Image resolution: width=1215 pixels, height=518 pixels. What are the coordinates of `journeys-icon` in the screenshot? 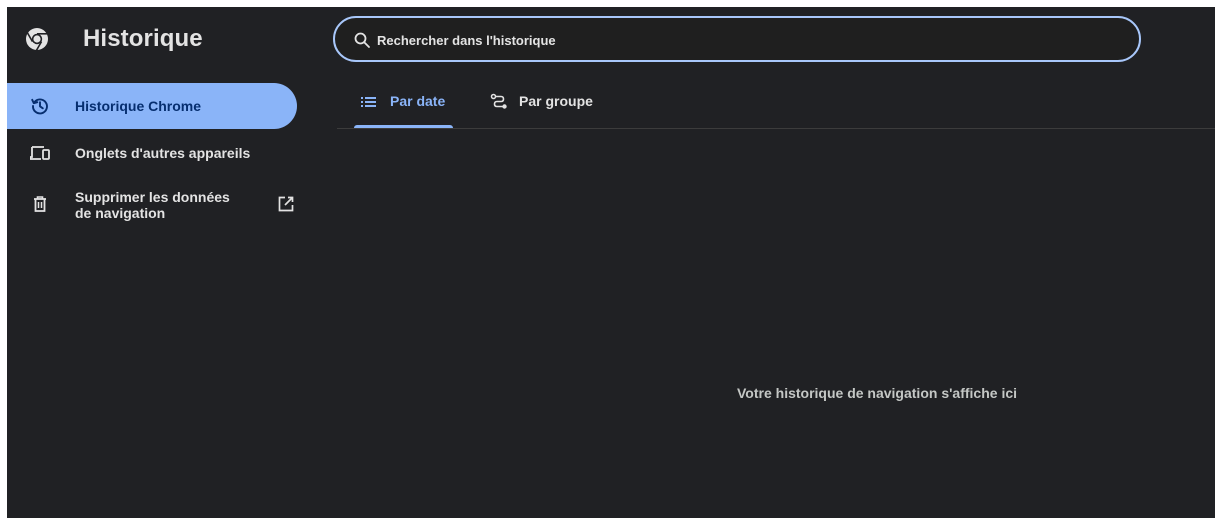 It's located at (498, 101).